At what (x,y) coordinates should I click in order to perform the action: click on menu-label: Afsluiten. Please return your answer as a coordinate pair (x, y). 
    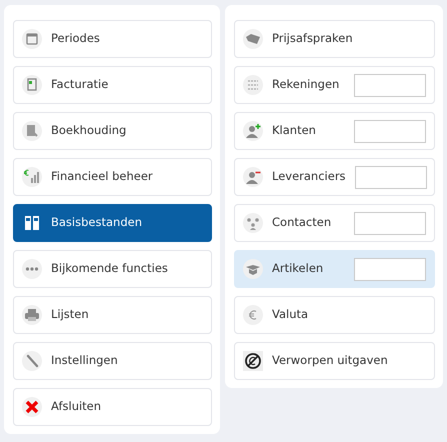
    Looking at the image, I should click on (76, 407).